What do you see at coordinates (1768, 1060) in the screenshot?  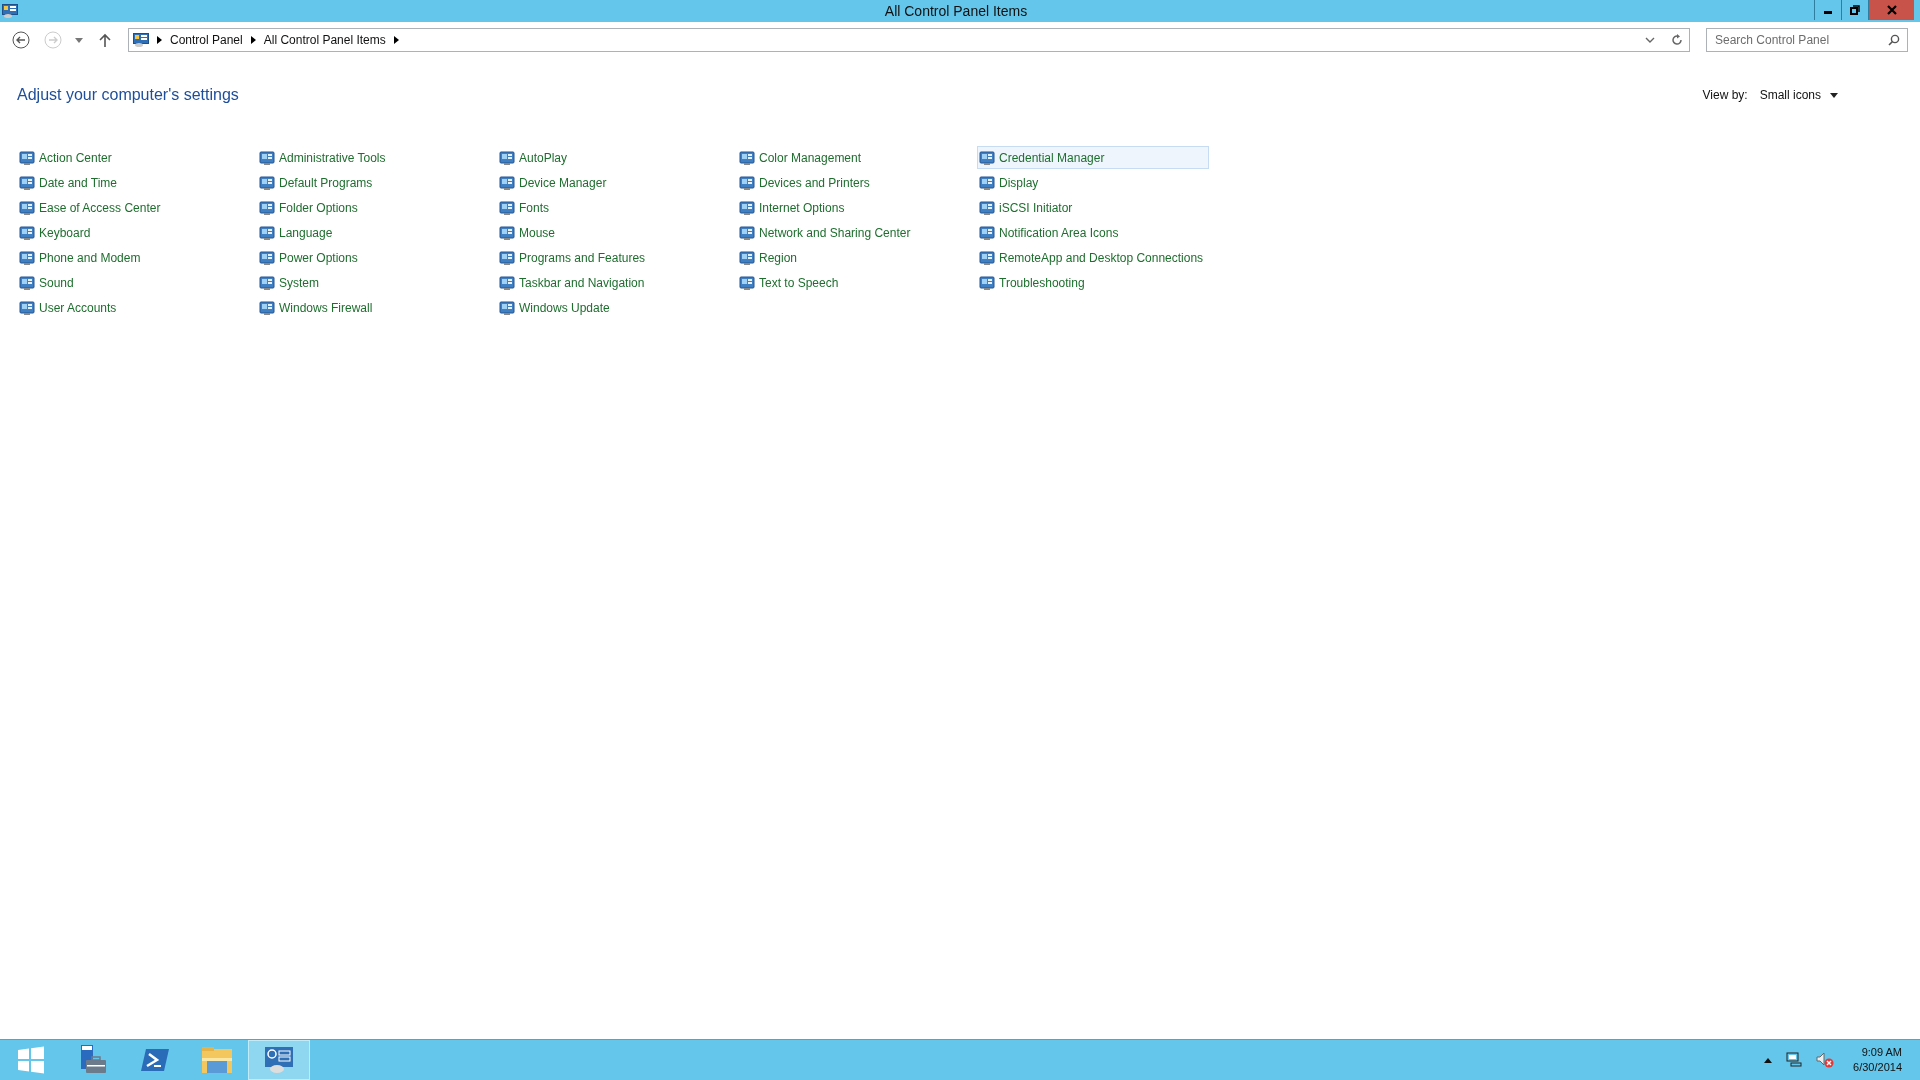 I see `show-hidden-icons-arrow-icon` at bounding box center [1768, 1060].